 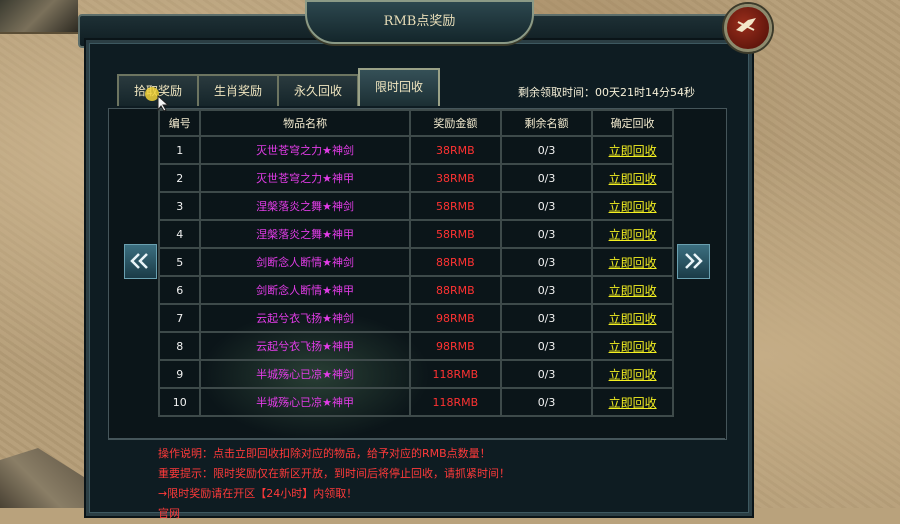 I want to click on table-row: 8 云起兮衣飞扬★神甲 98RMB 0/3 立即回收, so click(x=415, y=346).